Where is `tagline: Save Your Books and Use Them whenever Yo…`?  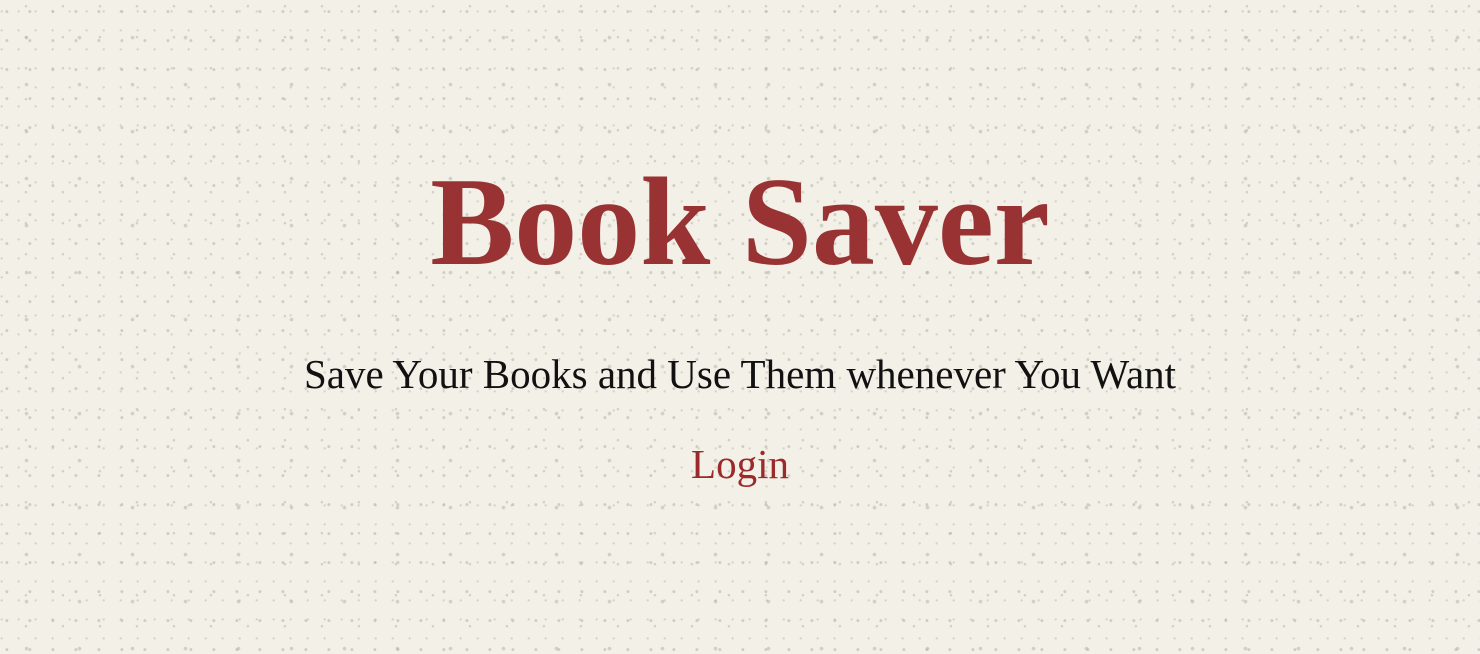 tagline: Save Your Books and Use Them whenever Yo… is located at coordinates (740, 374).